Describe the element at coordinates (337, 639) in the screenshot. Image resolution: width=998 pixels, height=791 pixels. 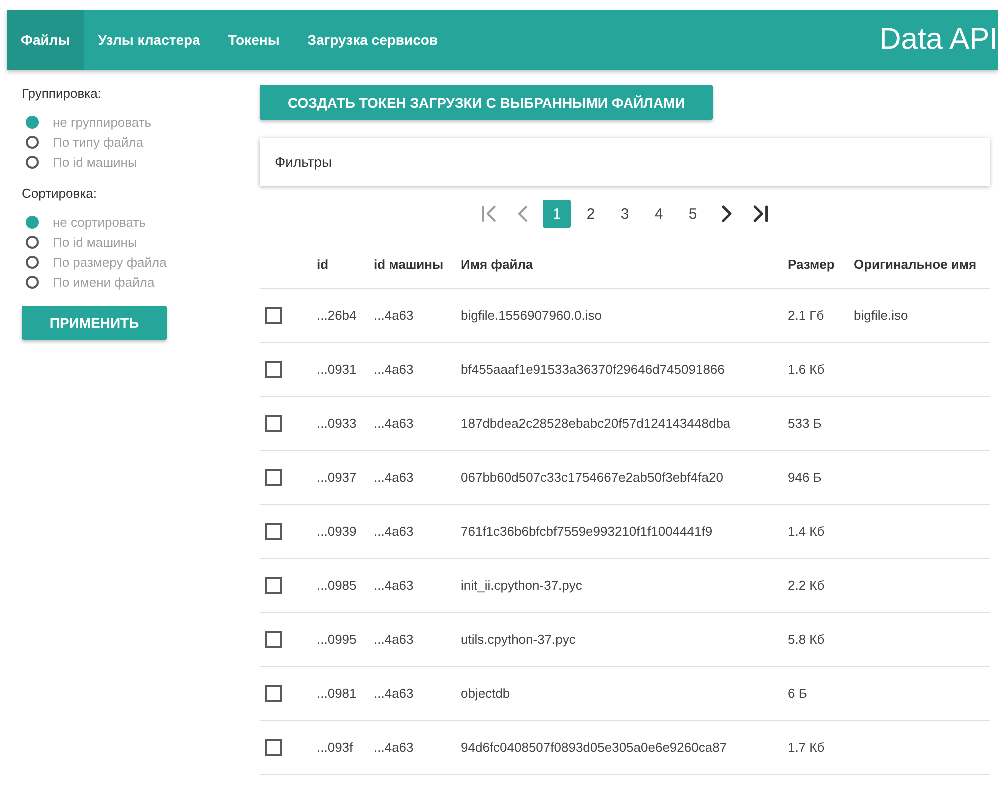
I see `table-cell-text: ...0995` at that location.